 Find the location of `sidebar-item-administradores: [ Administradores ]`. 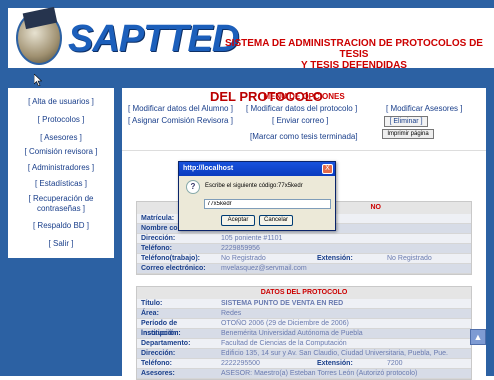

sidebar-item-administradores: [ Administradores ] is located at coordinates (61, 168).